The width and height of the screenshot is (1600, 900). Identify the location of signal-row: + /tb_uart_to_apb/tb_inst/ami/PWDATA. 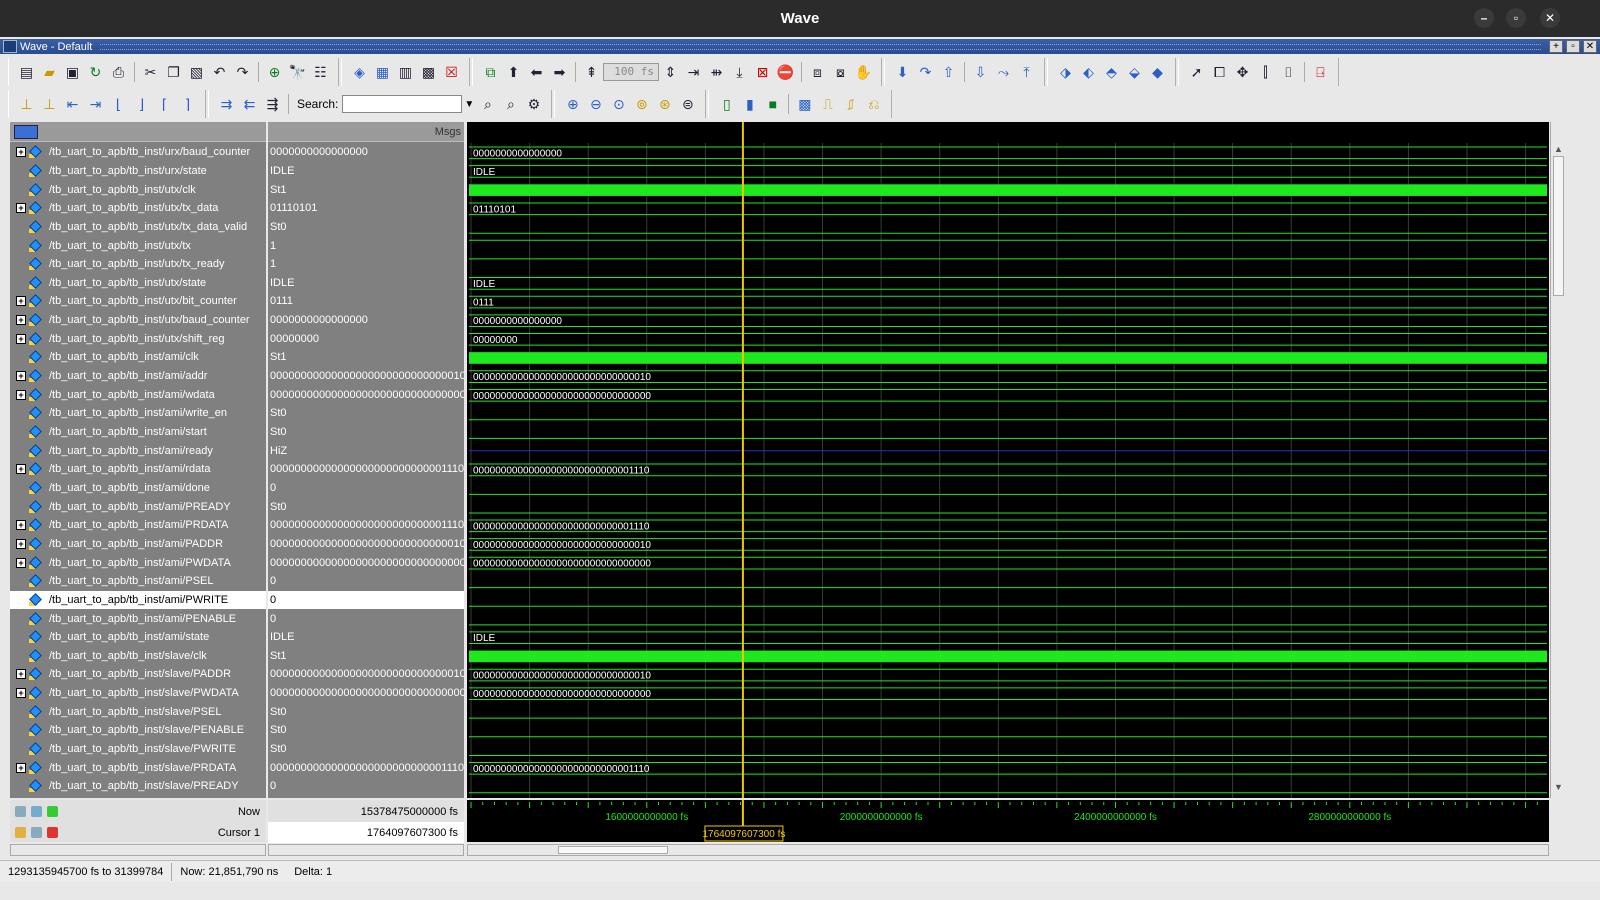
(138, 562).